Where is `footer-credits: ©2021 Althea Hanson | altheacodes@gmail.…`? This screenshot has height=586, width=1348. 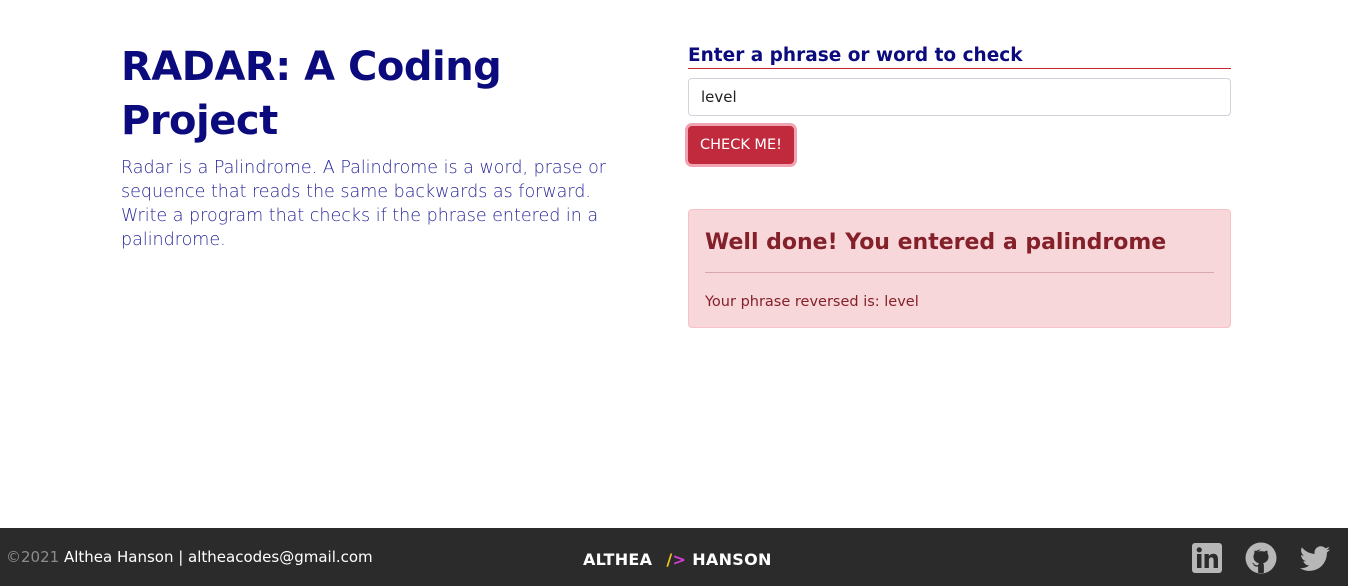
footer-credits: ©2021 Althea Hanson | altheacodes@gmail.… is located at coordinates (189, 557).